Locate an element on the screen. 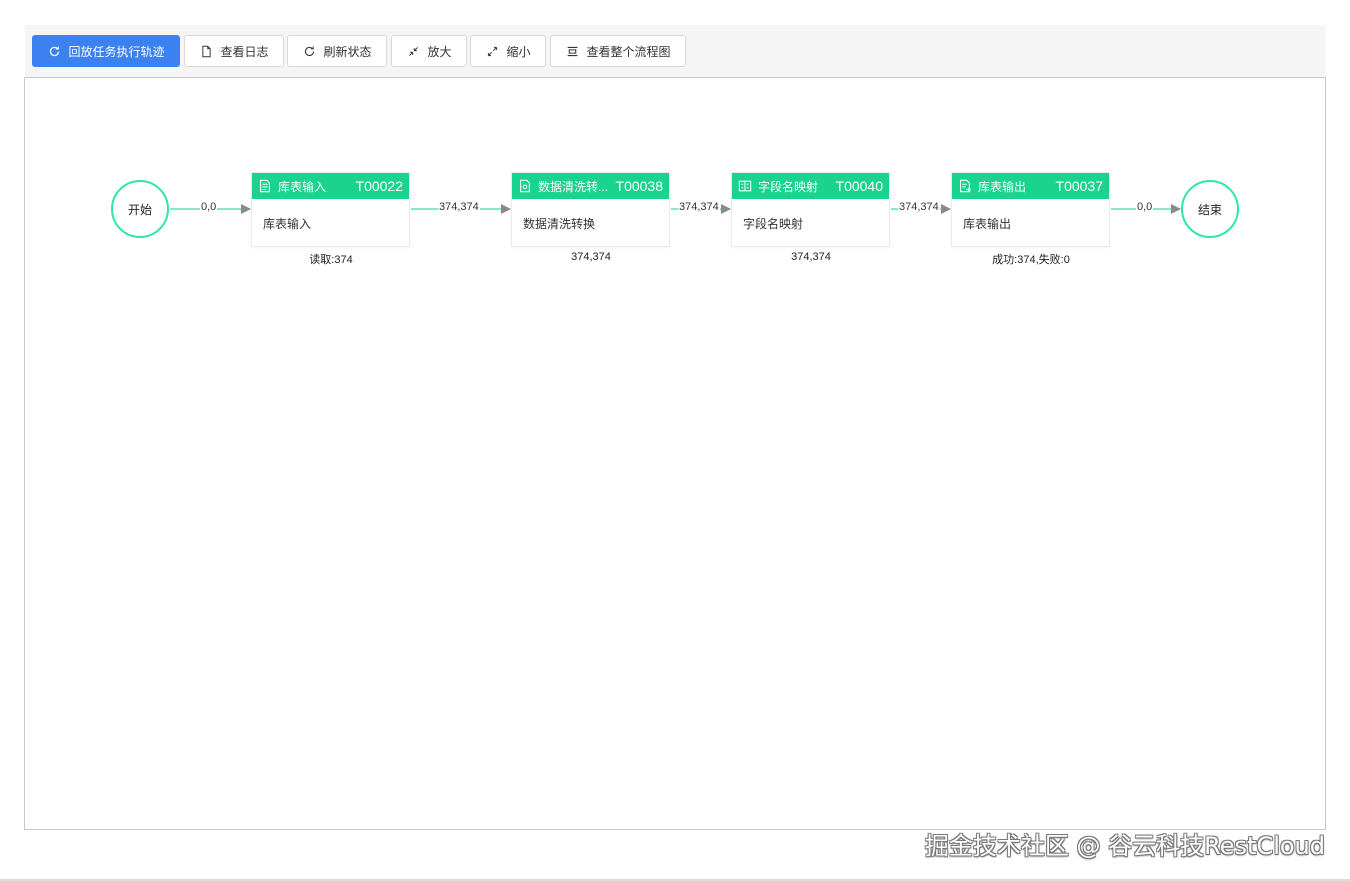  view-full-flow-label: 查看整个流程图 is located at coordinates (628, 51).